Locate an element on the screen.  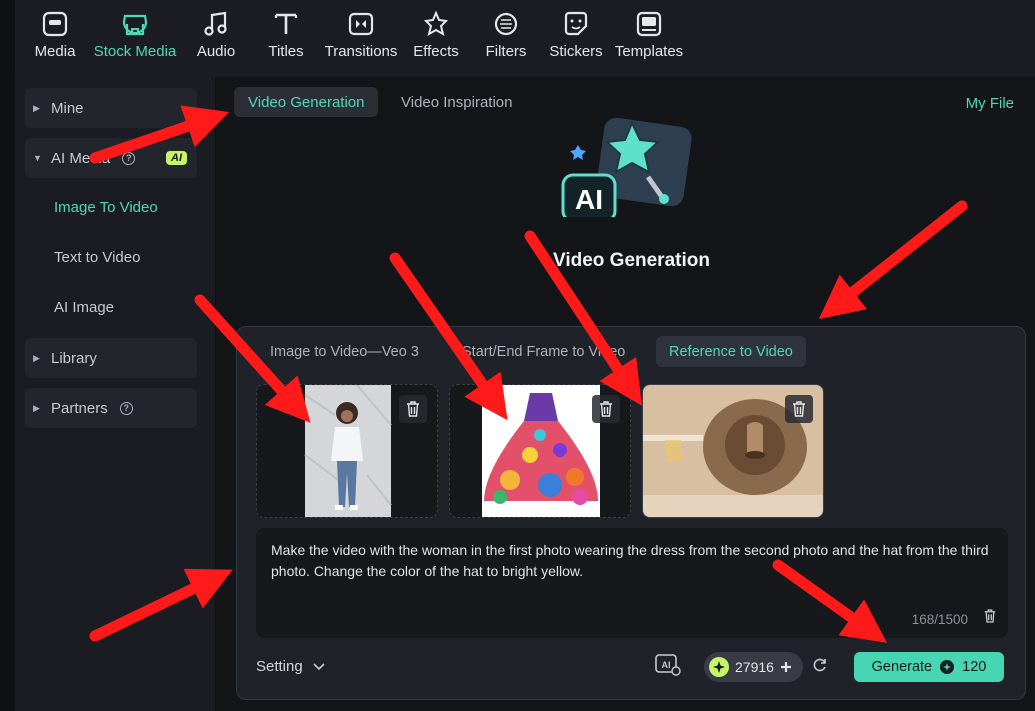
video-generation-logo: AI is located at coordinates (626, 167).